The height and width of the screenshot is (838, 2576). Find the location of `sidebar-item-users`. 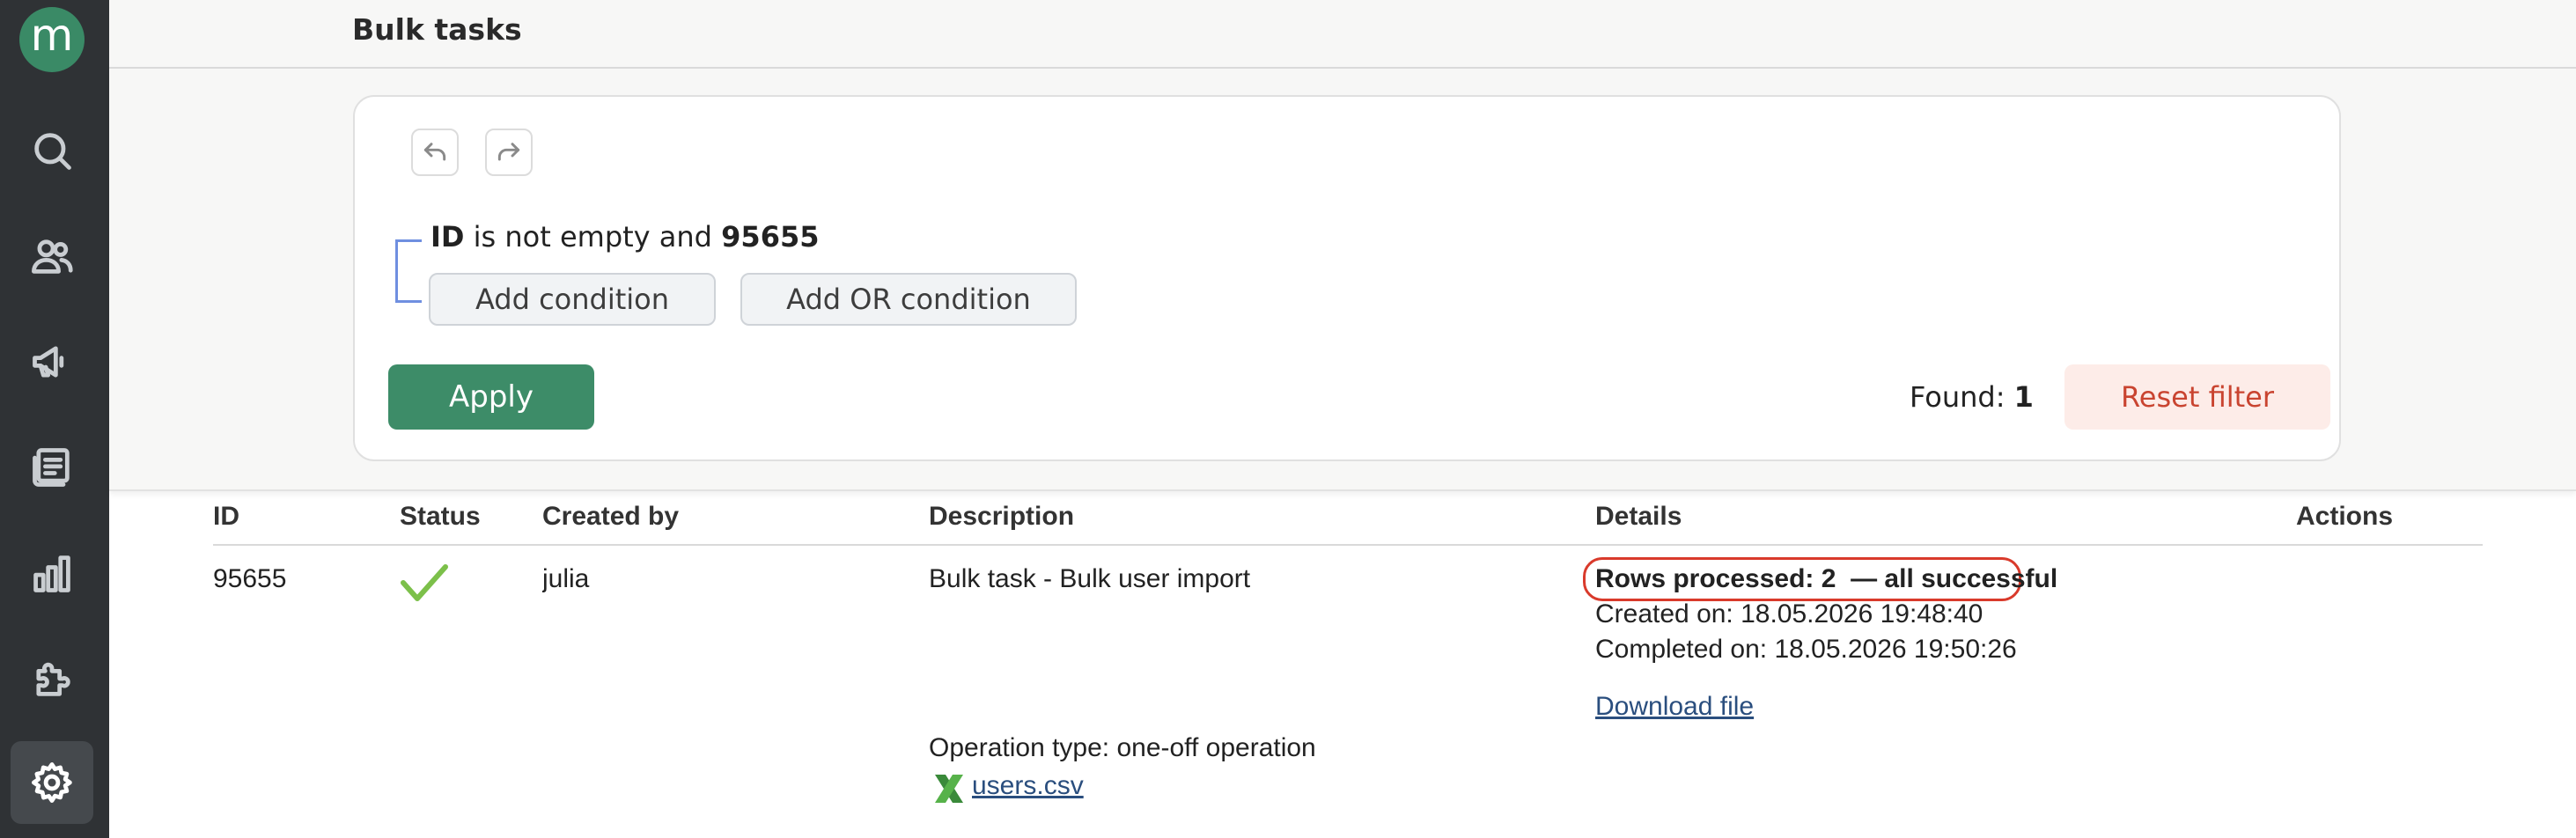

sidebar-item-users is located at coordinates (52, 256).